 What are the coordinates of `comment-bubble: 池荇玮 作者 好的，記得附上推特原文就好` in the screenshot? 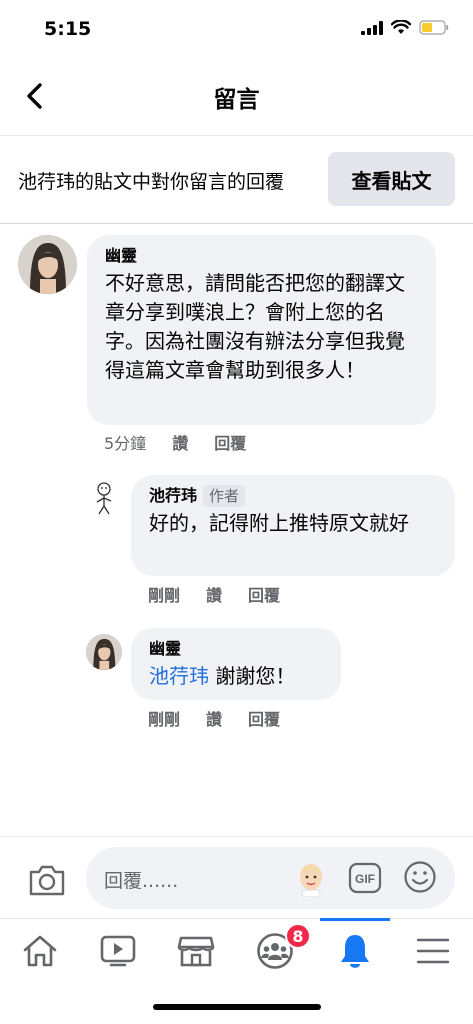 It's located at (293, 525).